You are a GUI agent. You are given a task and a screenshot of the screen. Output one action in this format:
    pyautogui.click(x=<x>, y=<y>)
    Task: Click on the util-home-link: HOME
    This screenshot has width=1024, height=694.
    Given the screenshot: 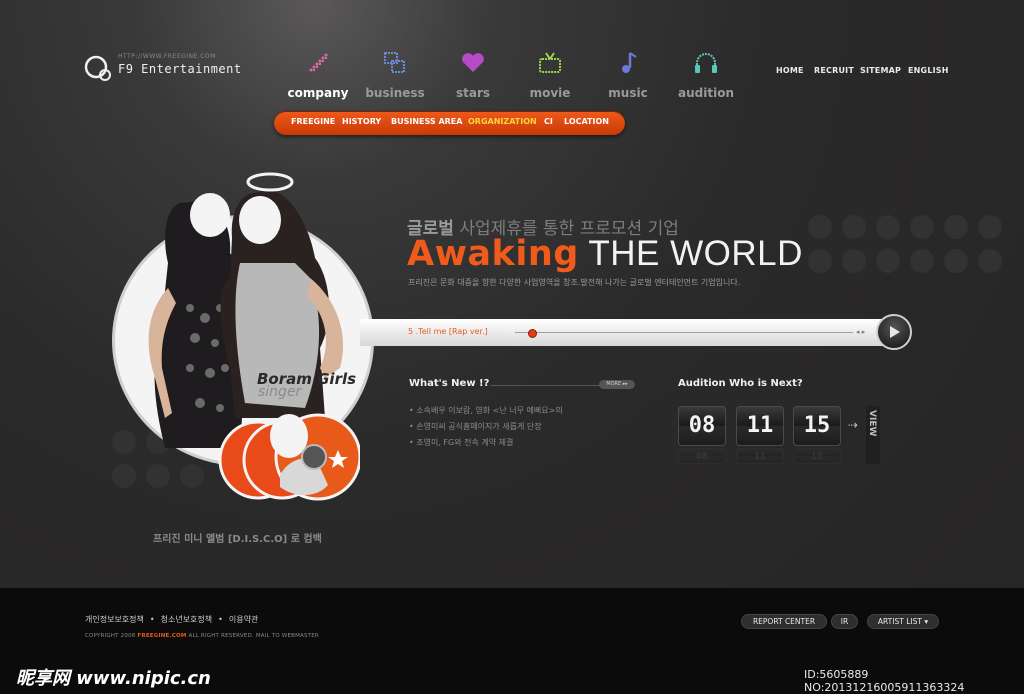 What is the action you would take?
    pyautogui.click(x=790, y=70)
    